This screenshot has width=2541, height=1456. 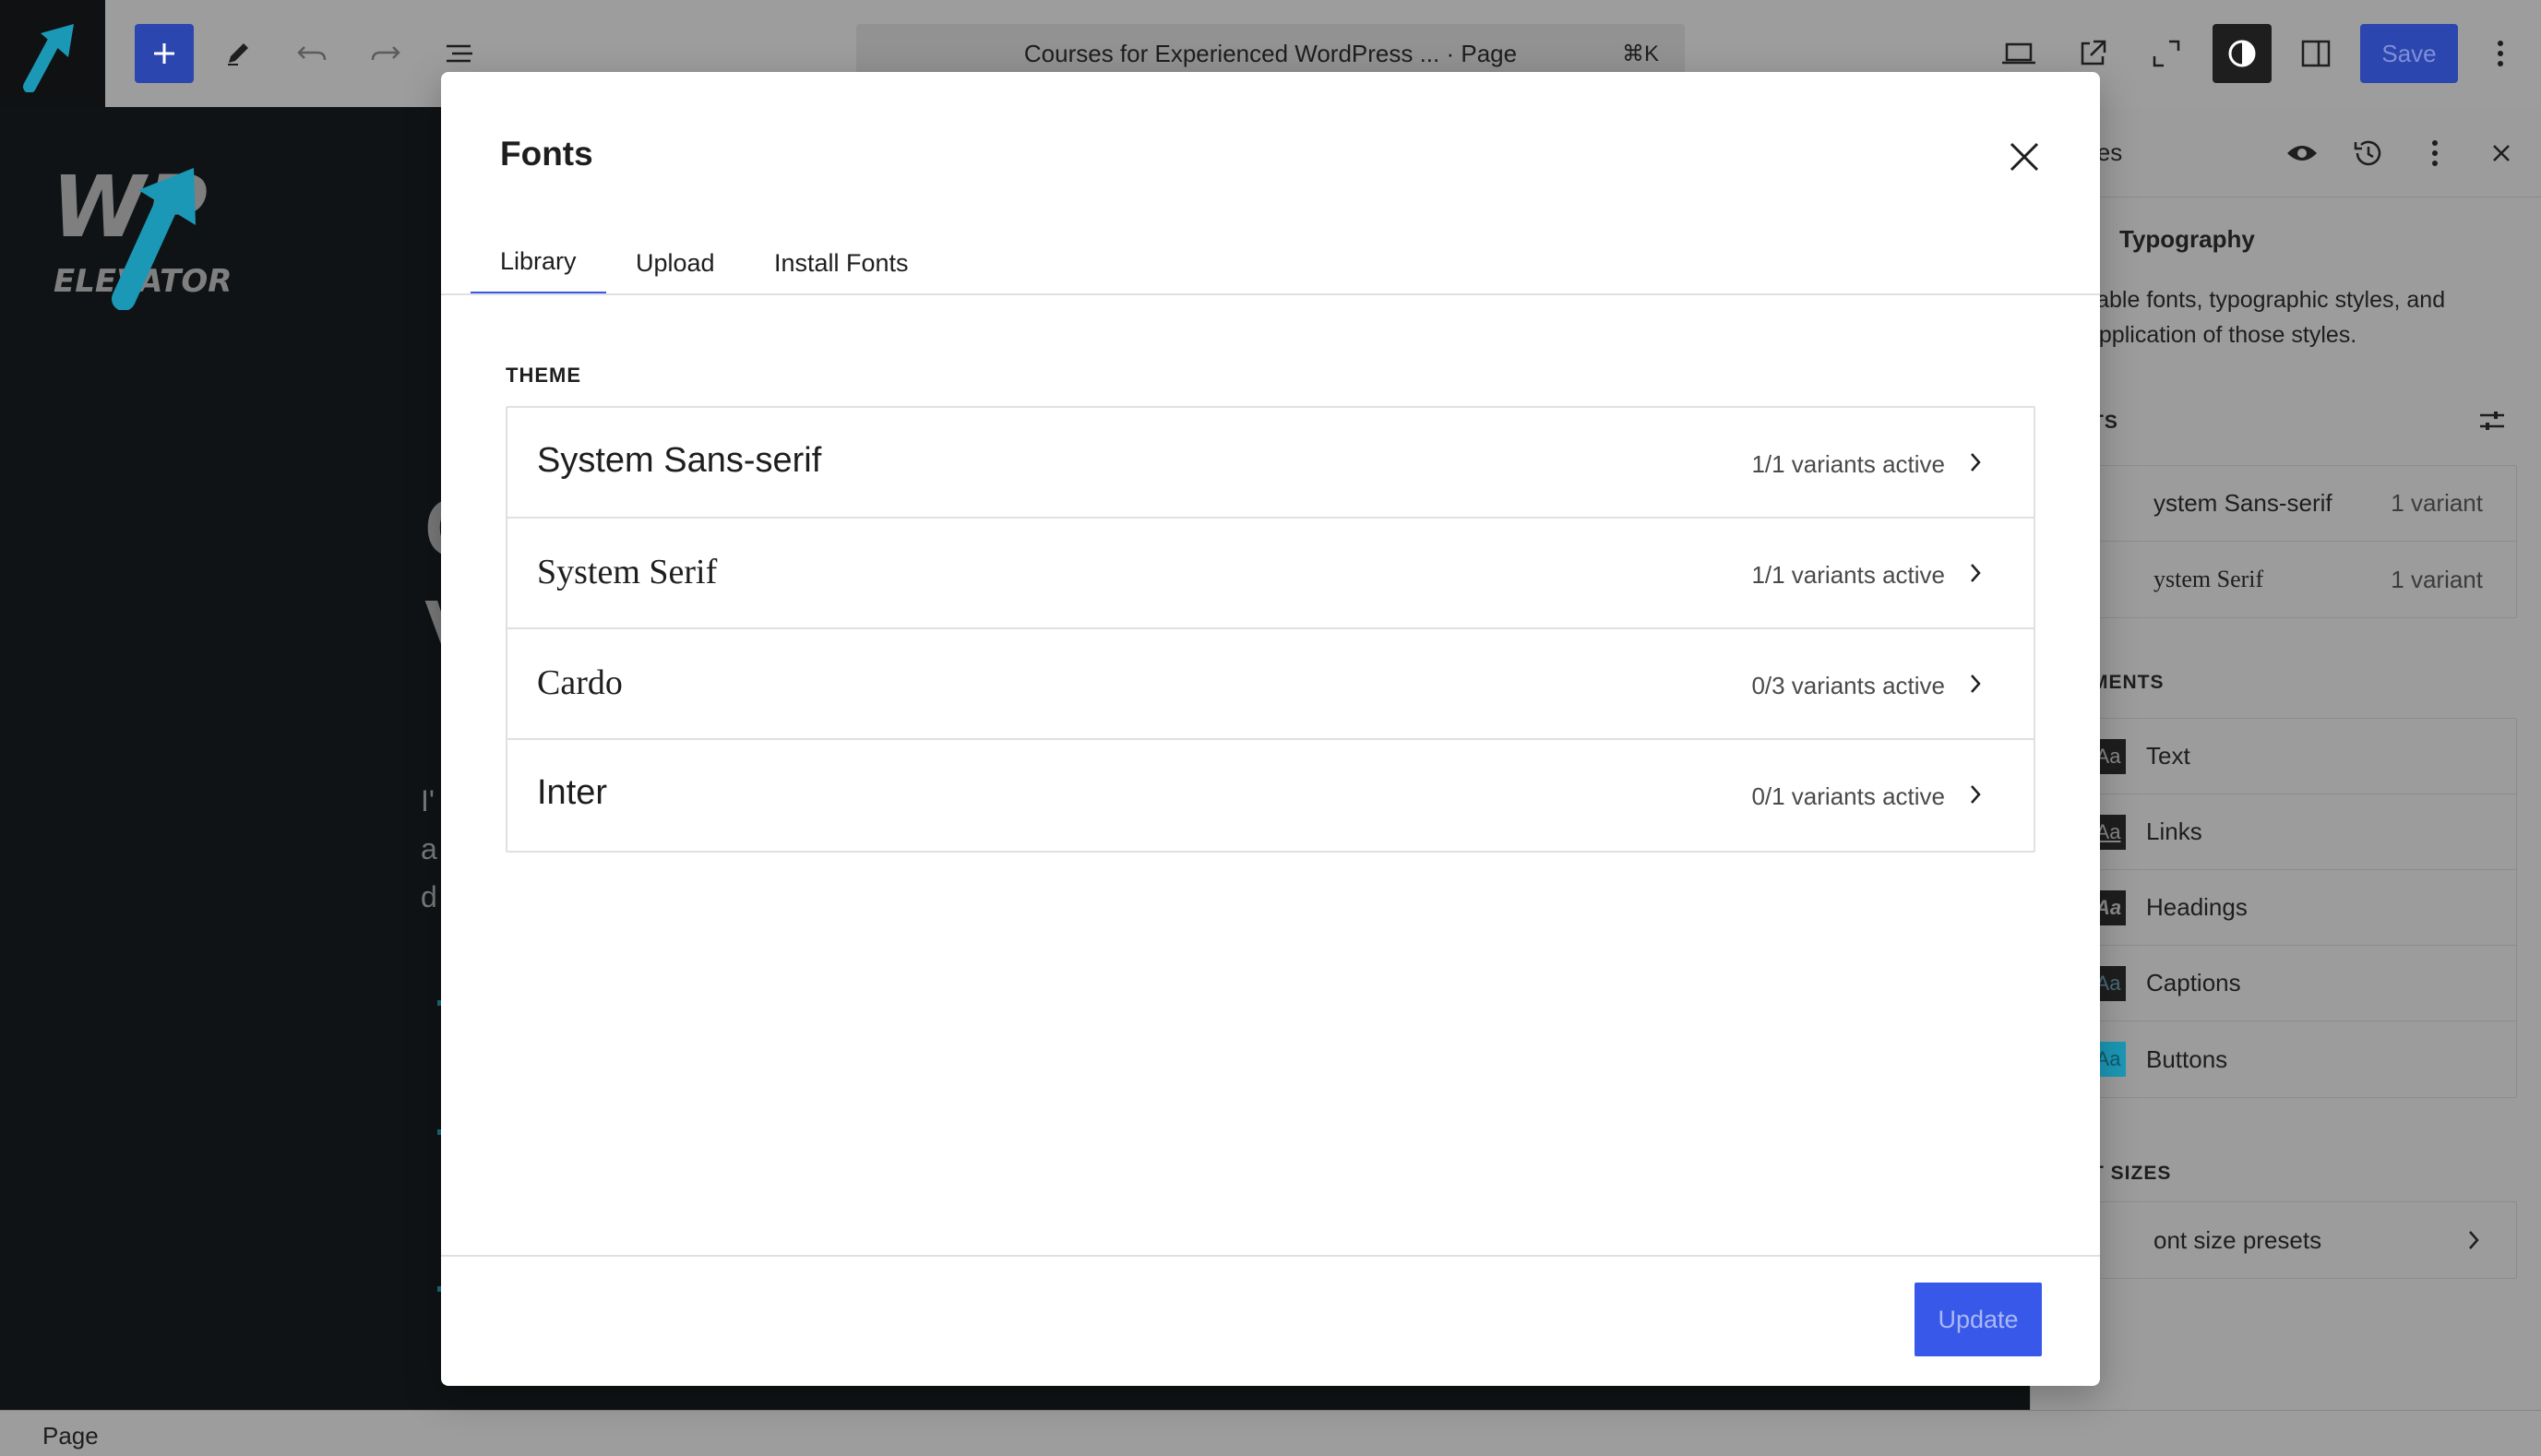 I want to click on style-book-button, so click(x=2302, y=153).